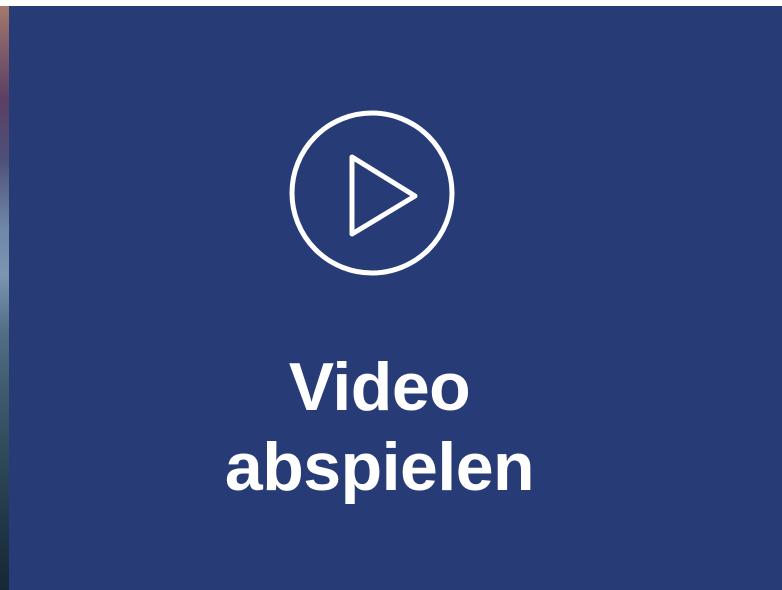 This screenshot has height=590, width=782. I want to click on label-line-2: abspielen, so click(379, 467).